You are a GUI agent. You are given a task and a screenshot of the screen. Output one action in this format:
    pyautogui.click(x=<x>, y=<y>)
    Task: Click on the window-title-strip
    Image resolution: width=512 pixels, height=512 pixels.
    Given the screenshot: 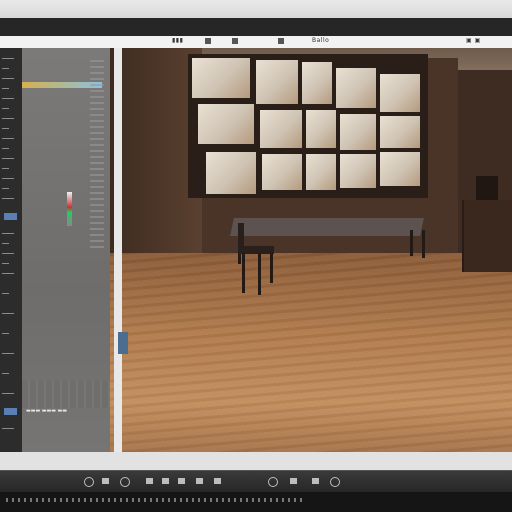 What is the action you would take?
    pyautogui.click(x=256, y=27)
    